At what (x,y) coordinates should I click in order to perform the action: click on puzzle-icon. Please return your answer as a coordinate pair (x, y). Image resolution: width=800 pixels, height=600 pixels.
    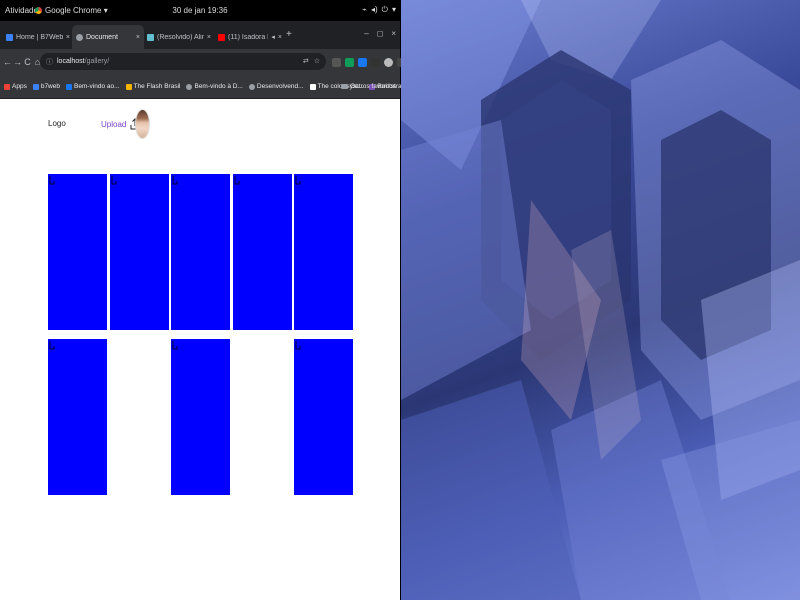
    Looking at the image, I should click on (388, 62).